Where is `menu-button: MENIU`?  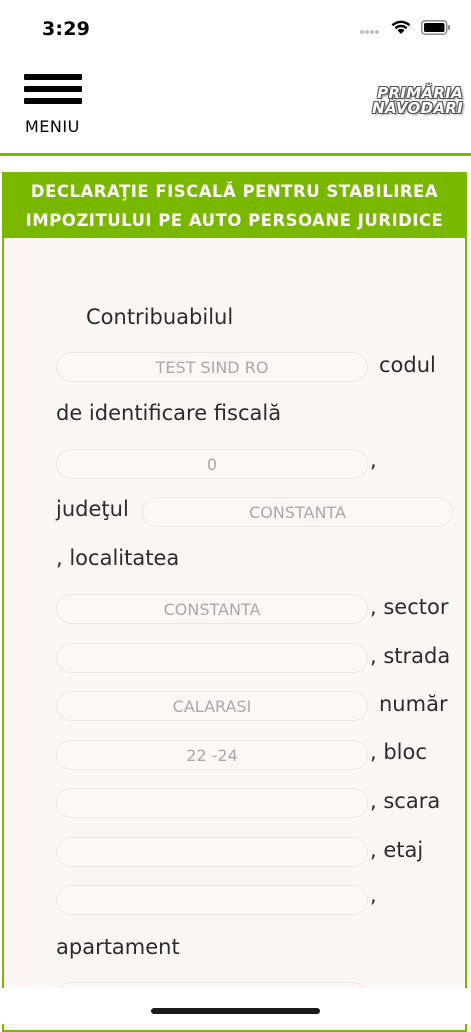 menu-button: MENIU is located at coordinates (55, 107).